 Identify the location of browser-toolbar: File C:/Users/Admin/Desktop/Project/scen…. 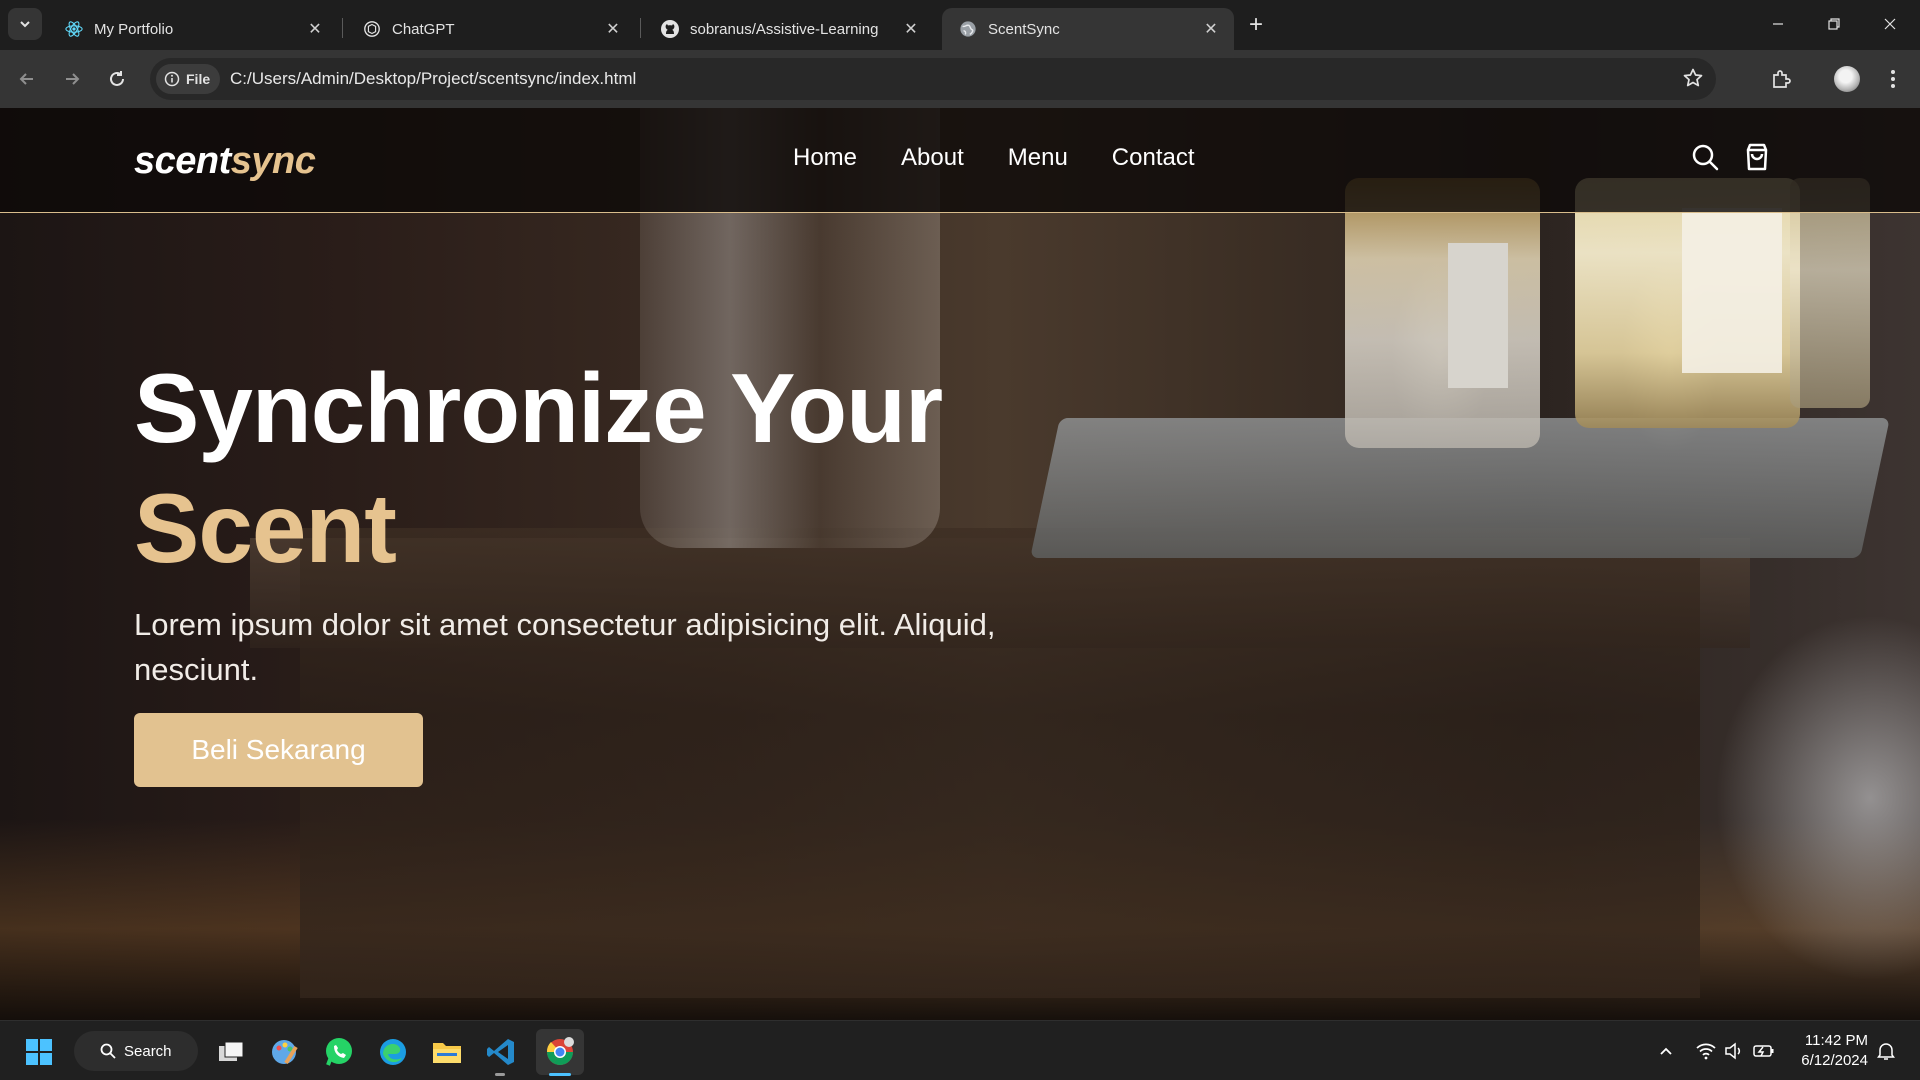
(960, 79).